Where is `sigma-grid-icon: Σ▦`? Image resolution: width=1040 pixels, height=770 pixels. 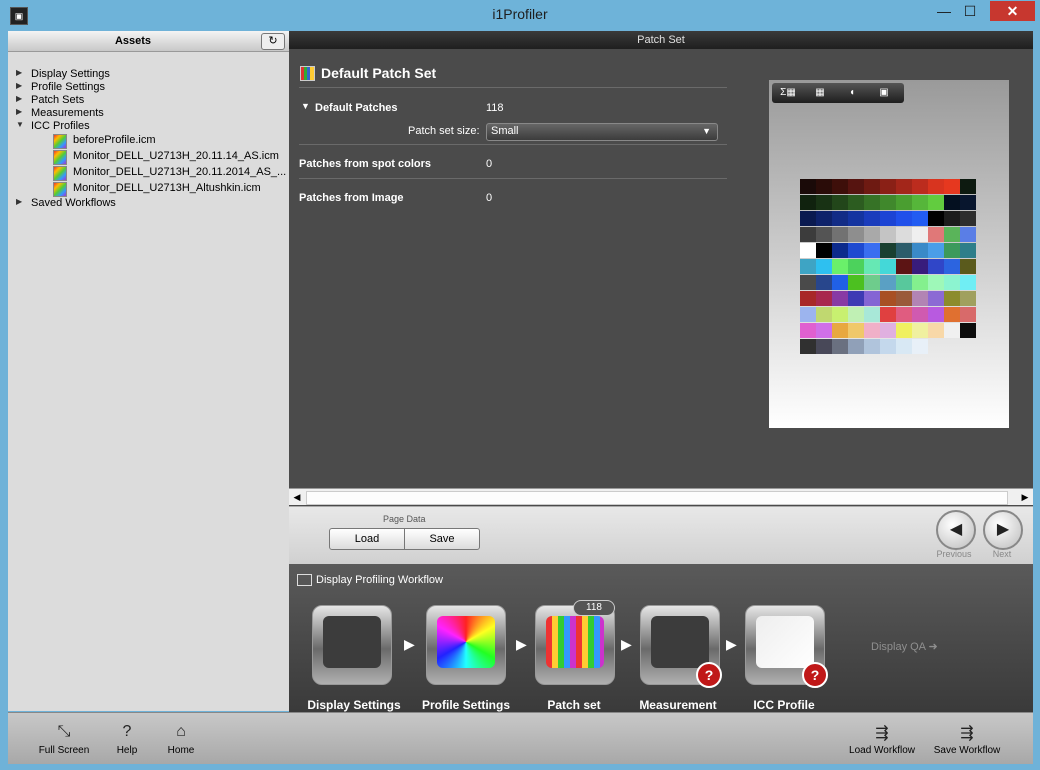
sigma-grid-icon: Σ▦ is located at coordinates (788, 93).